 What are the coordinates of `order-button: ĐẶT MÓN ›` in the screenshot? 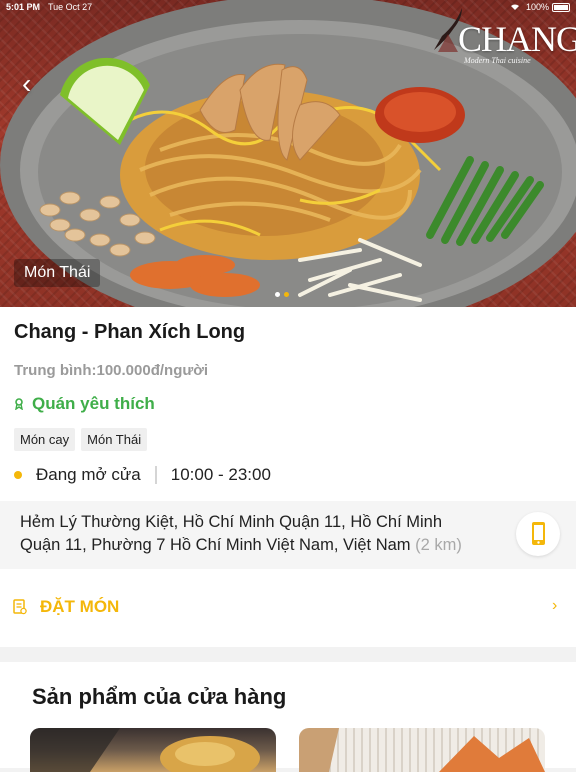 It's located at (288, 608).